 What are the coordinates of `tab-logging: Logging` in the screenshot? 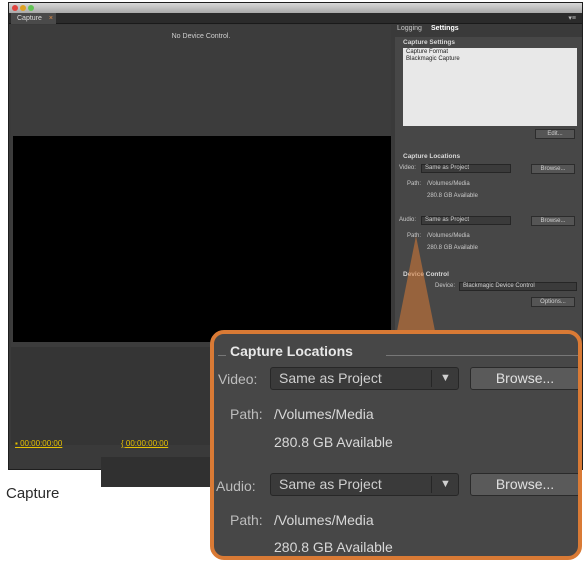 It's located at (409, 28).